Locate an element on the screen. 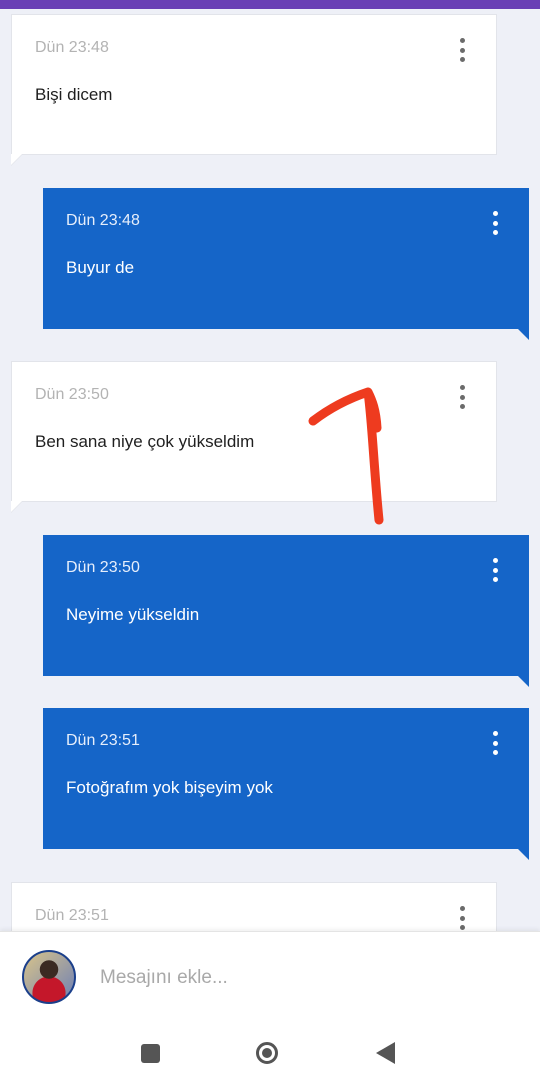  recents-icon is located at coordinates (150, 1053).